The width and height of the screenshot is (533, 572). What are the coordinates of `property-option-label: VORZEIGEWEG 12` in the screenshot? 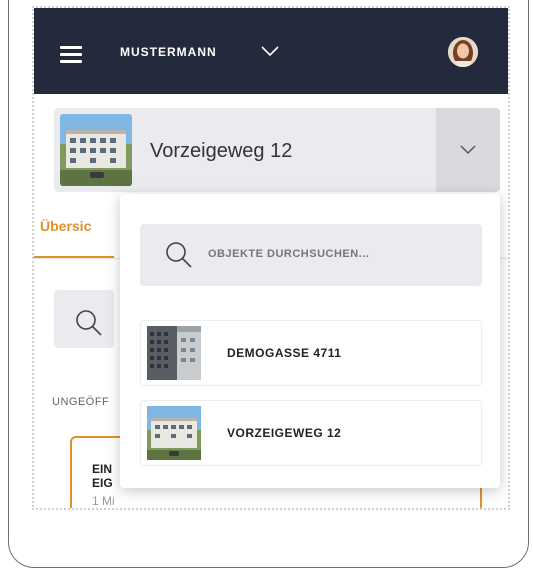 It's located at (284, 433).